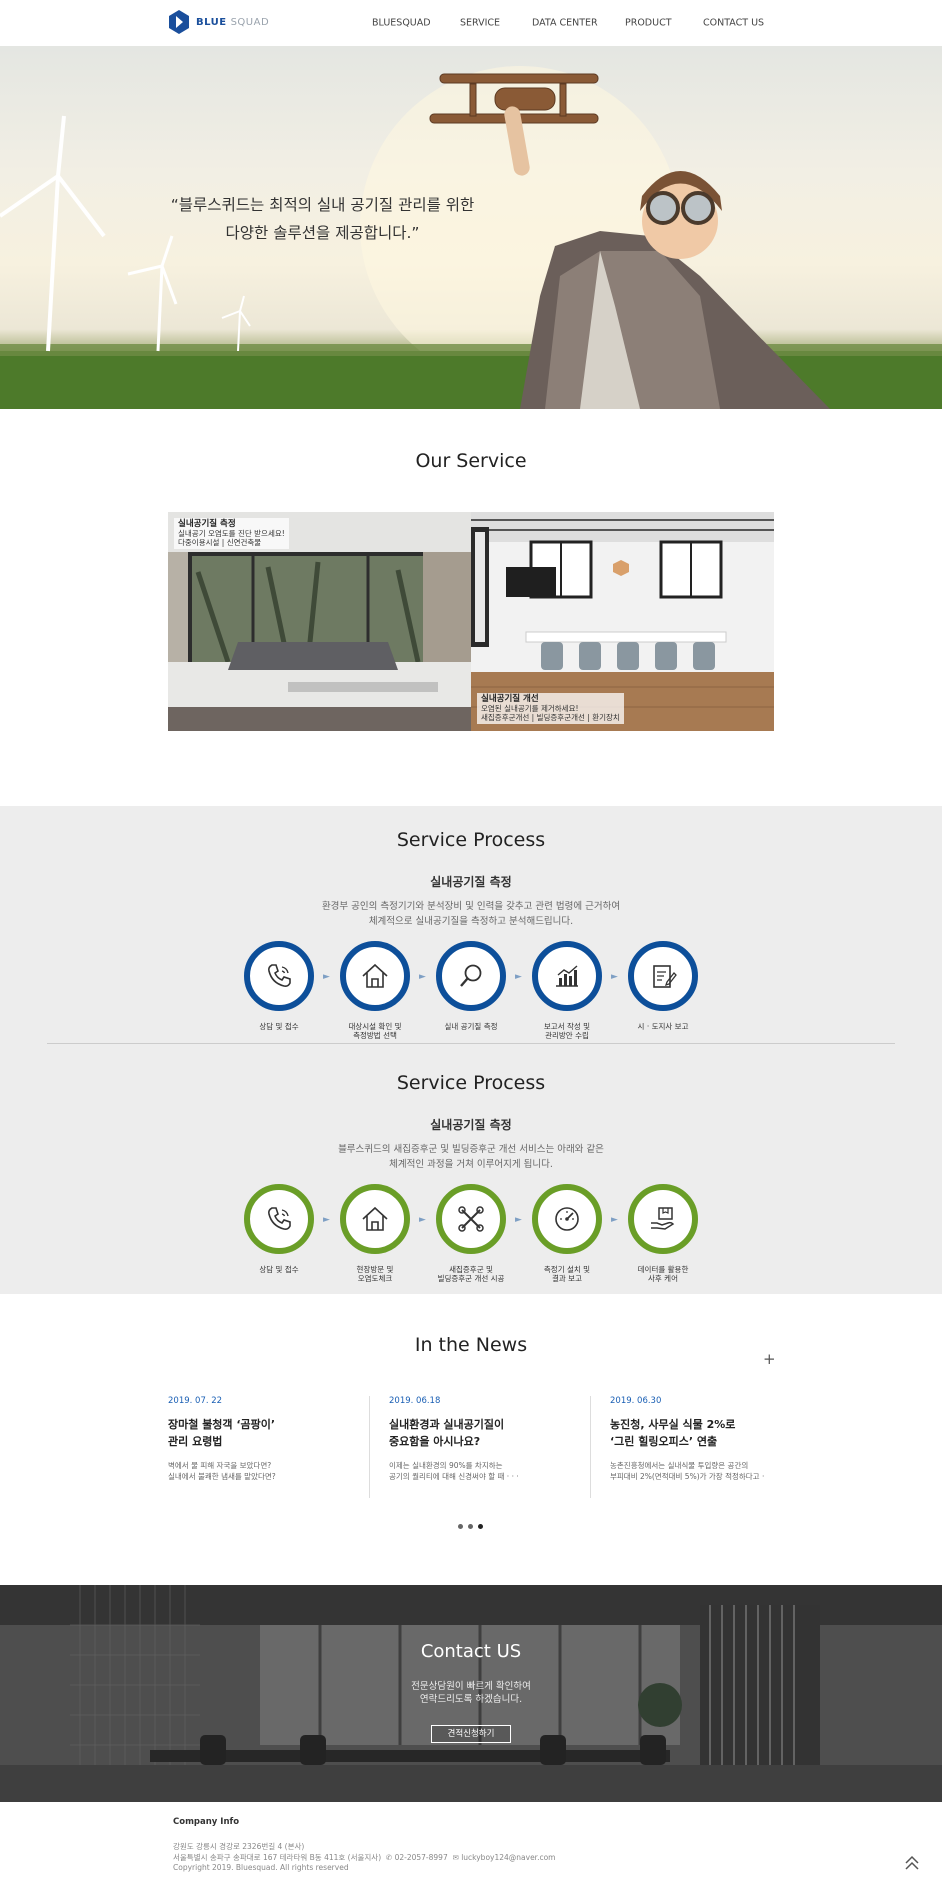 The image size is (942, 1883). I want to click on process1-title: Service Process, so click(471, 840).